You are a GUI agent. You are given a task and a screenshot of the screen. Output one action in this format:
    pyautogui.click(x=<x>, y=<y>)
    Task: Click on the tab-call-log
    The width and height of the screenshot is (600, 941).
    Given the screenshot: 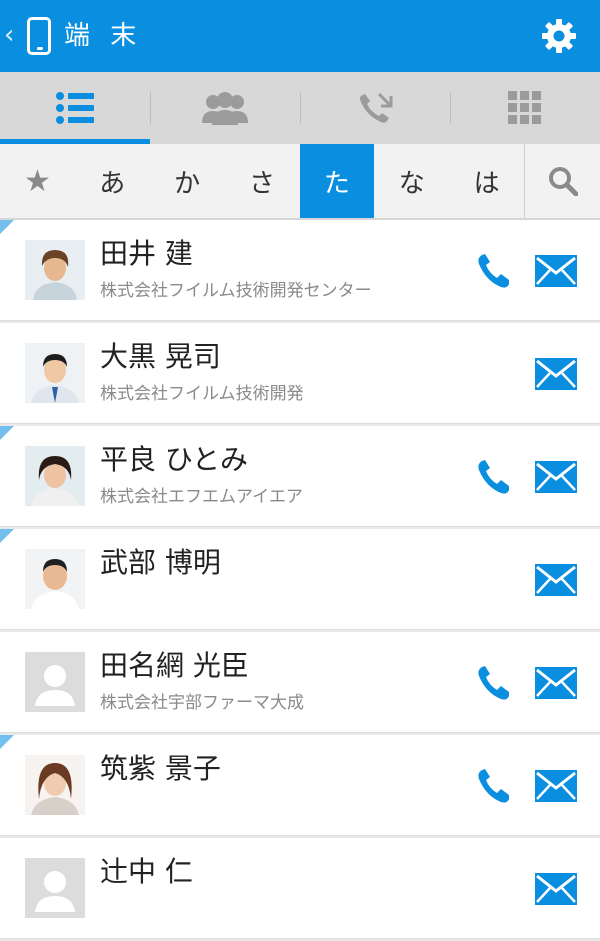 What is the action you would take?
    pyautogui.click(x=375, y=108)
    